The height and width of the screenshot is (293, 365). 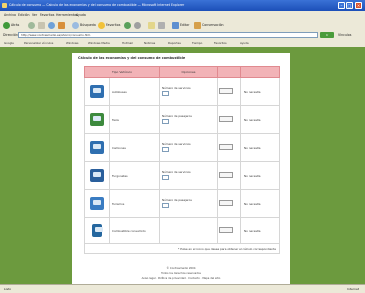 What do you see at coordinates (52, 25) in the screenshot?
I see `refresh-button` at bounding box center [52, 25].